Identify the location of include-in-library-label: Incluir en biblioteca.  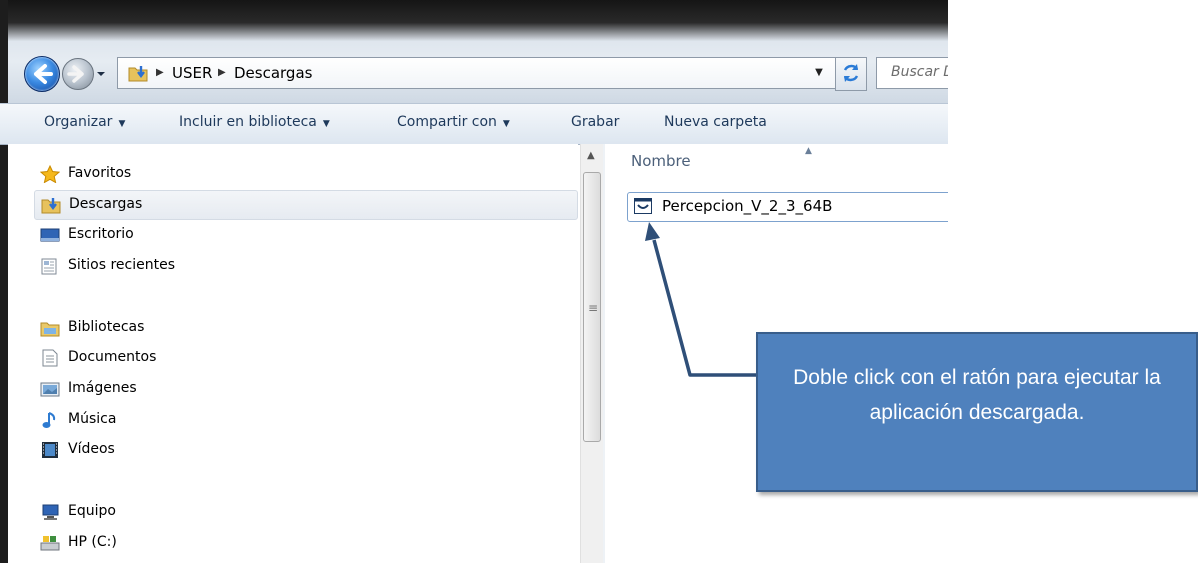
(248, 122).